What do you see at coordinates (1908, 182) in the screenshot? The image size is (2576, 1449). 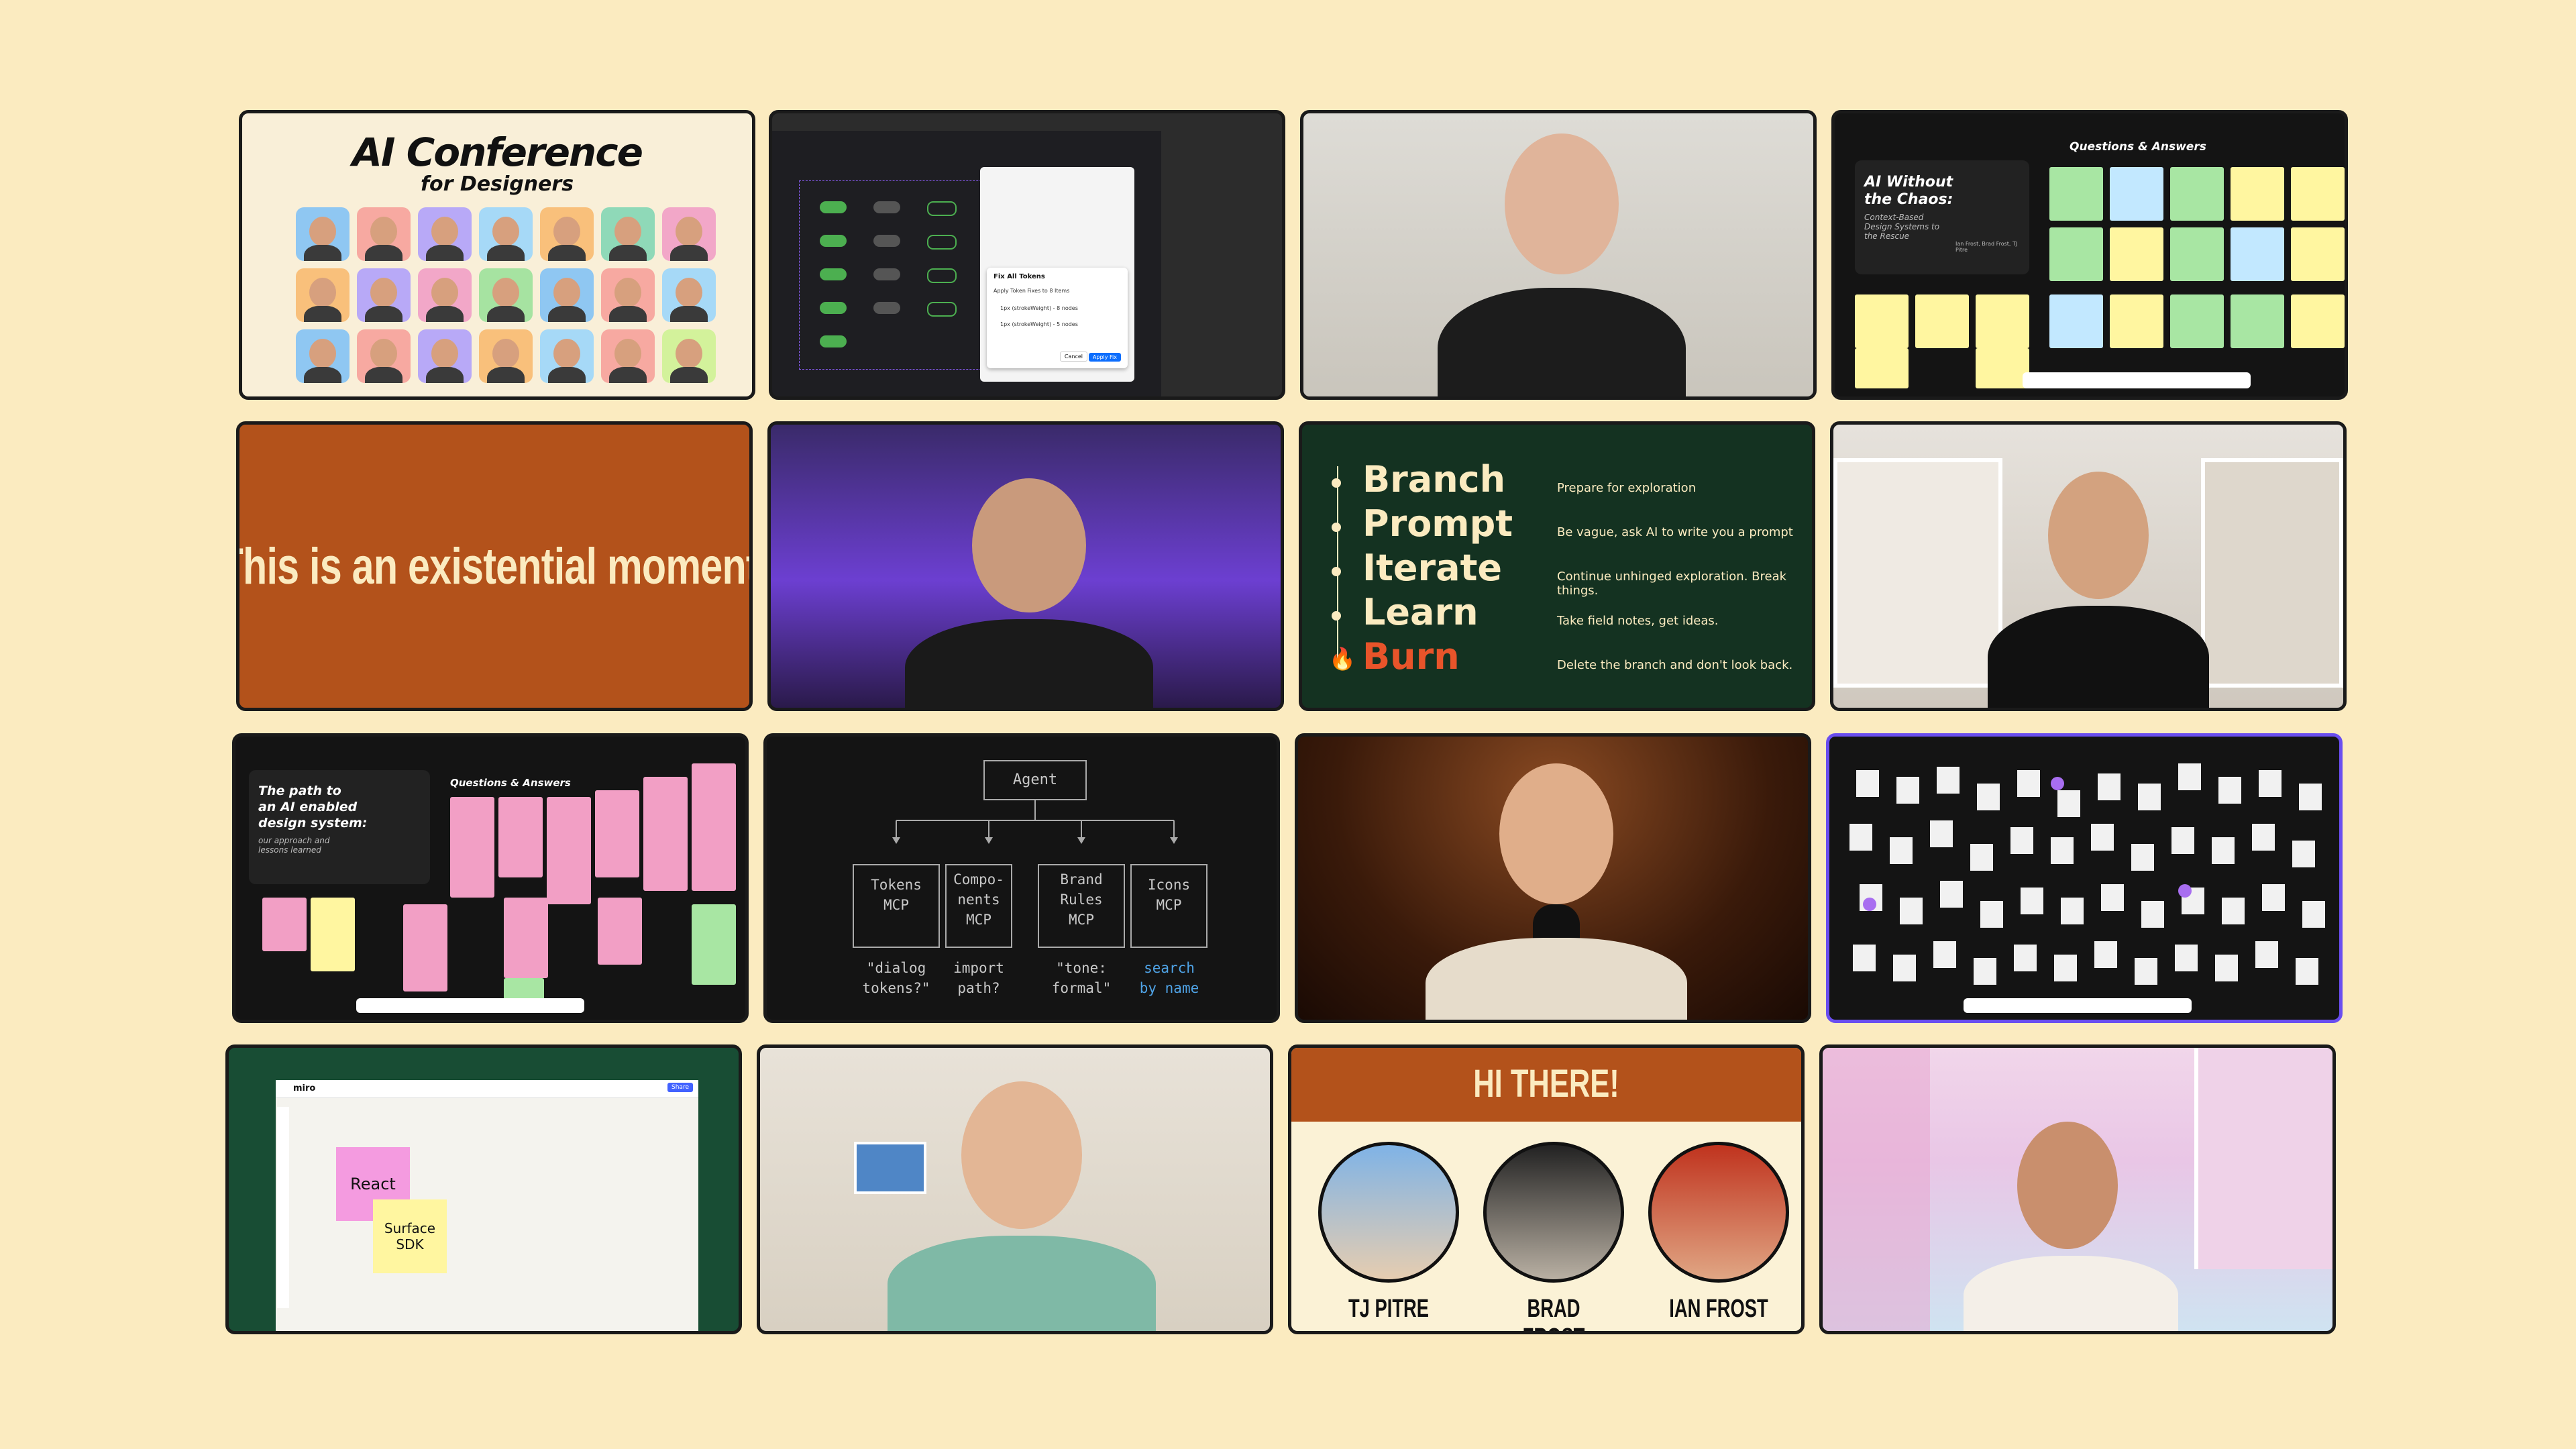 I see `talk-title-line: AI Without` at bounding box center [1908, 182].